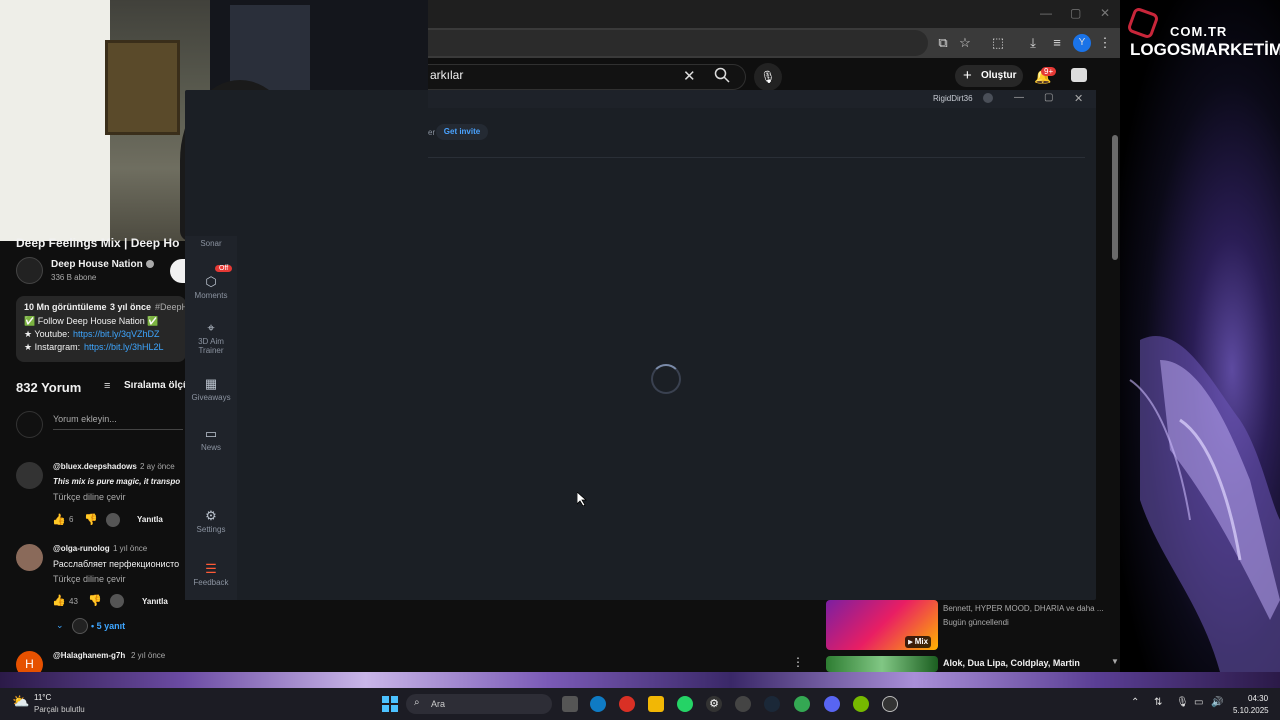 This screenshot has width=1280, height=720. What do you see at coordinates (570, 704) in the screenshot?
I see `task-view-icon` at bounding box center [570, 704].